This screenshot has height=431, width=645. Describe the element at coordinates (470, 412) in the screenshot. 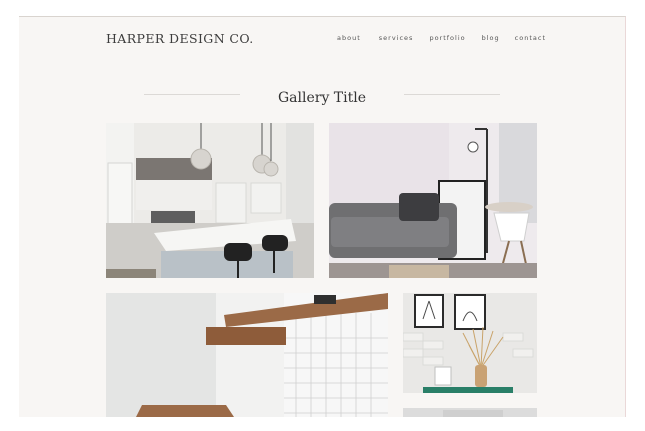

I see `partial-photo` at that location.